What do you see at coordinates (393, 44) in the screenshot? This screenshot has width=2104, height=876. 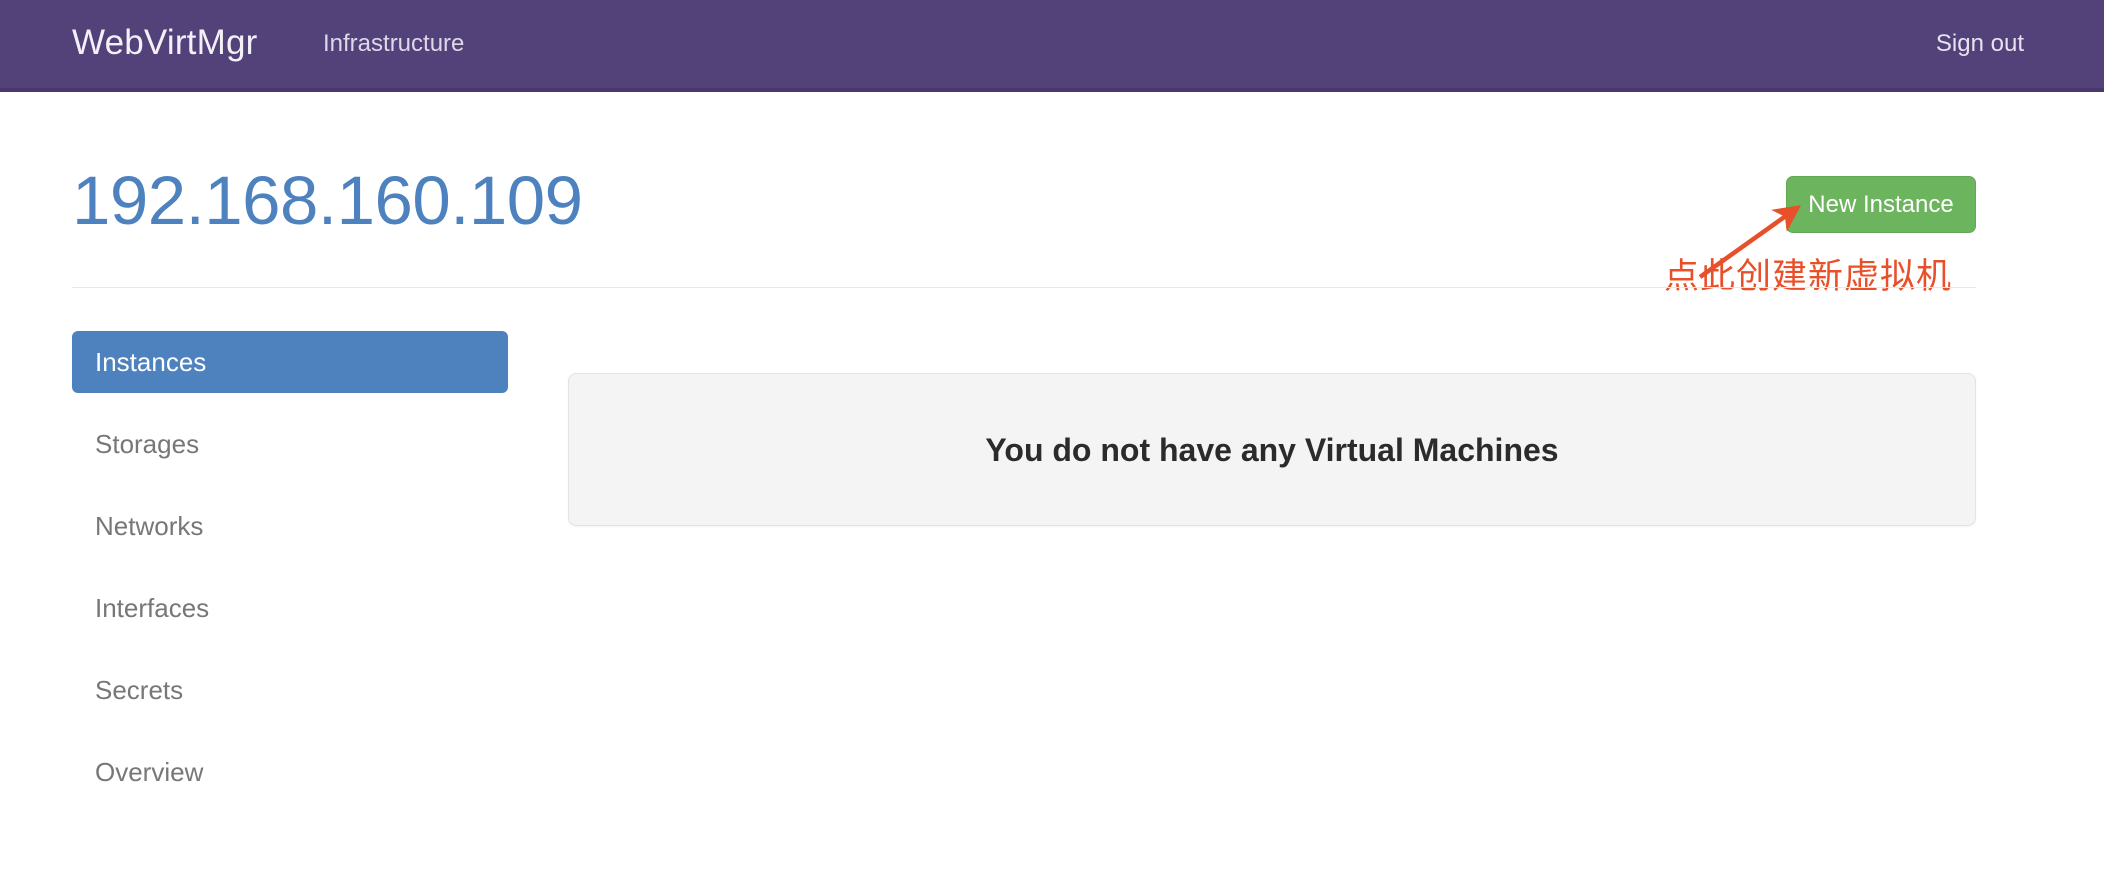 I see `nav-item-infrastructure: Infrastructure` at bounding box center [393, 44].